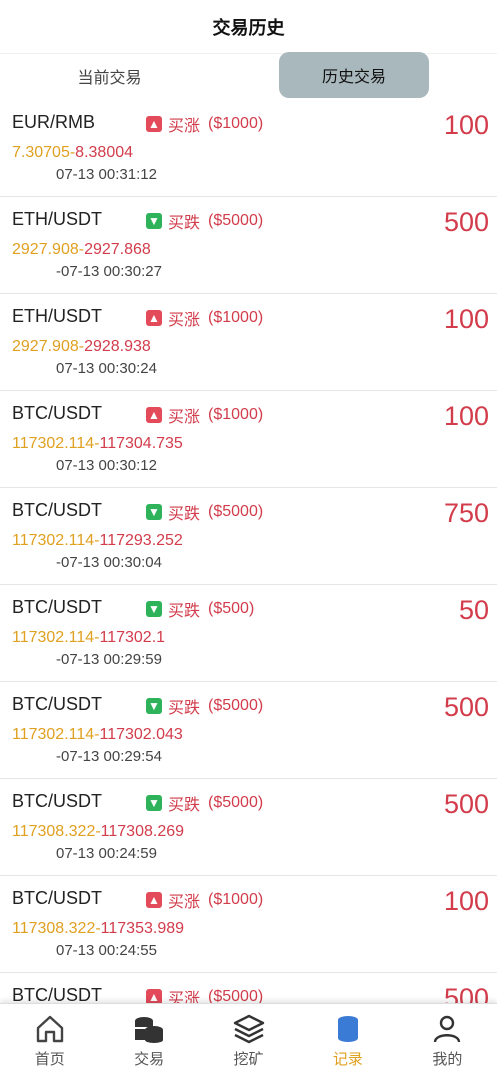 Image resolution: width=497 pixels, height=1076 pixels. I want to click on header-bar: 交易历史, so click(248, 27).